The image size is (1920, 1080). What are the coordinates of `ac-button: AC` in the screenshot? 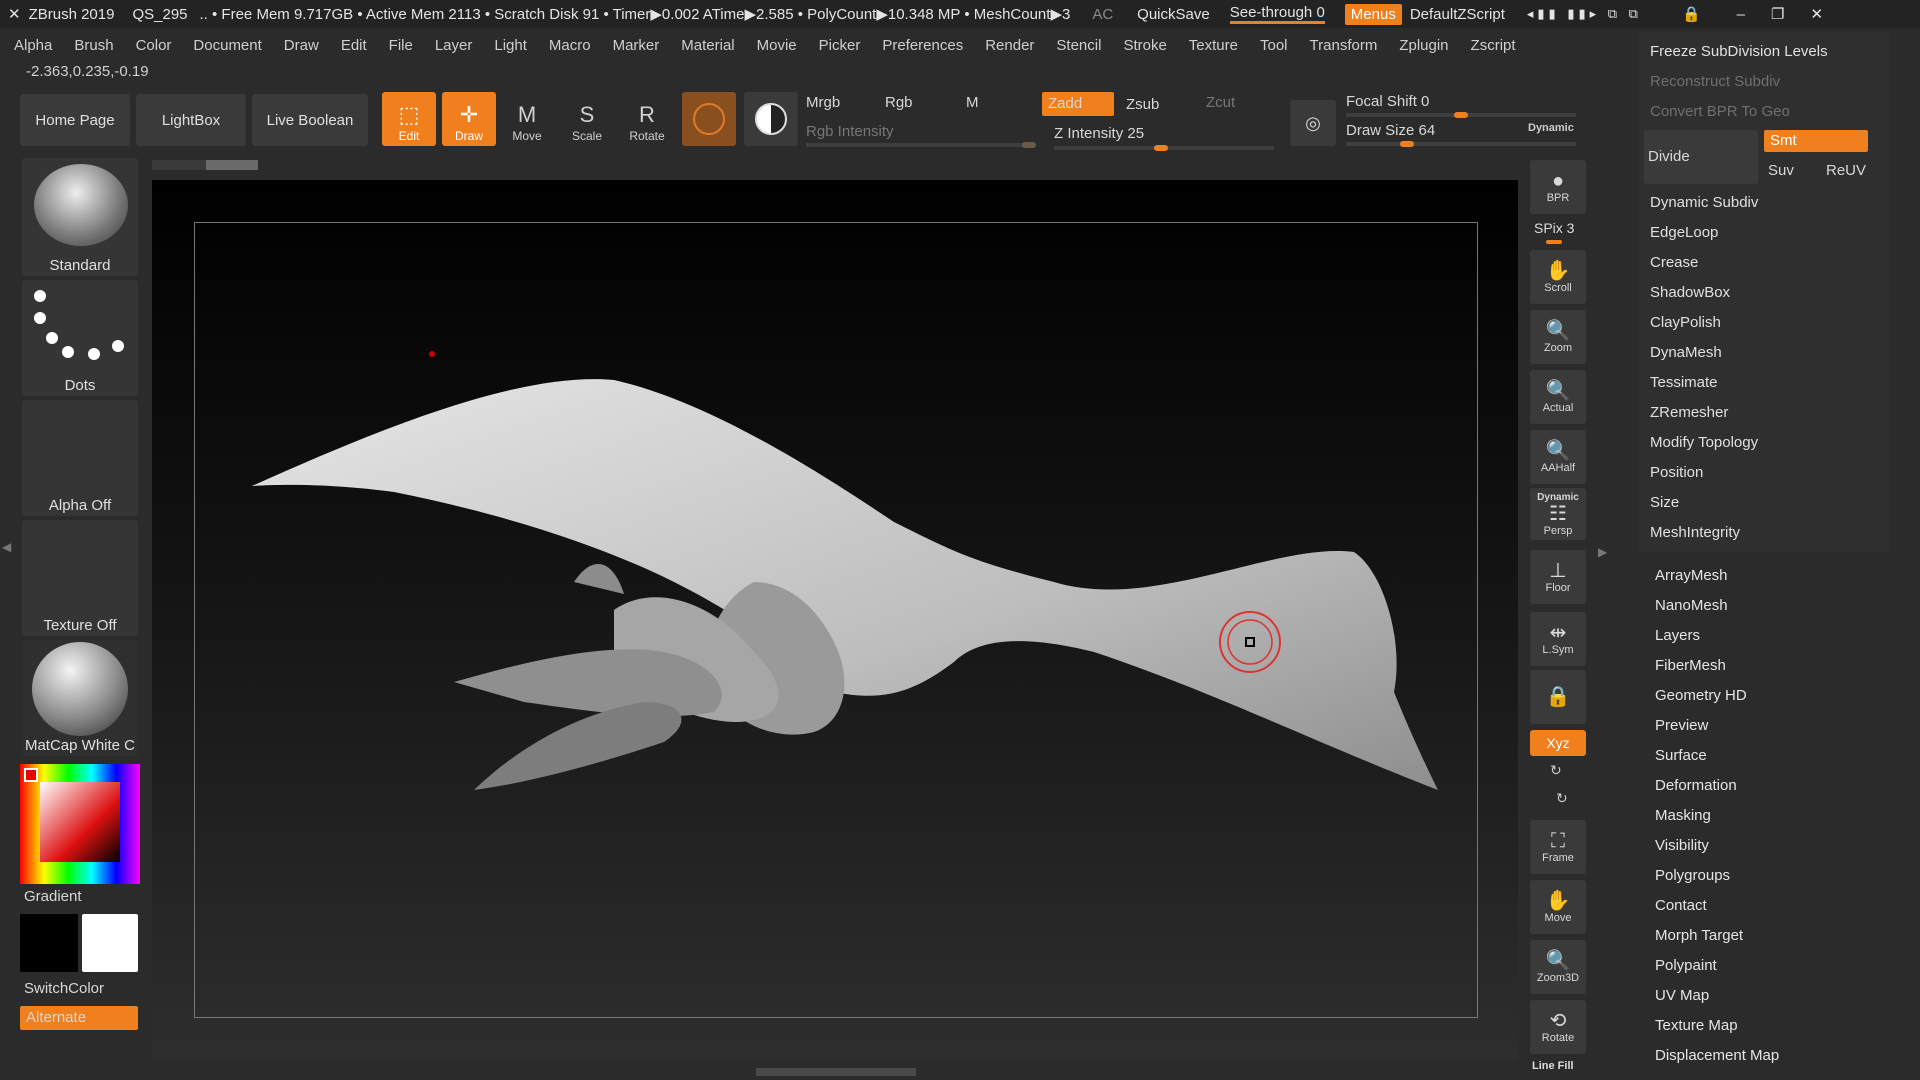 It's located at (1102, 14).